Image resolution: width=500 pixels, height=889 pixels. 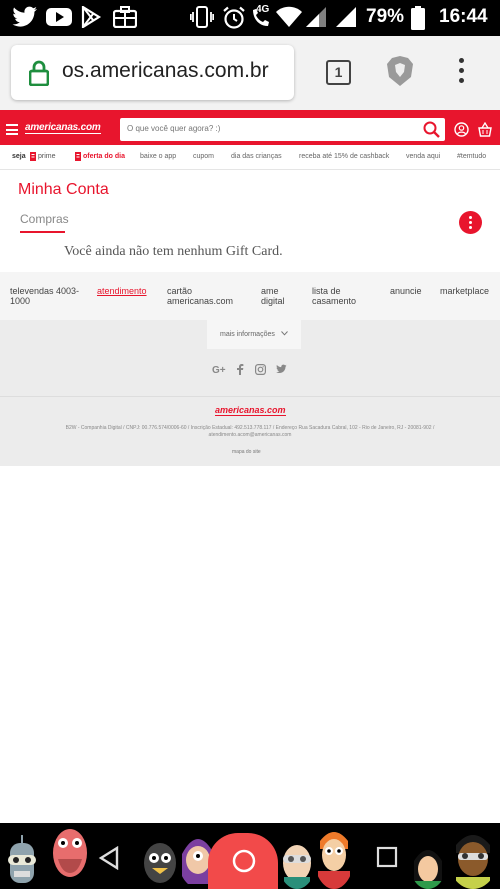 What do you see at coordinates (165, 70) in the screenshot?
I see `url-text: os.americanas.com.br` at bounding box center [165, 70].